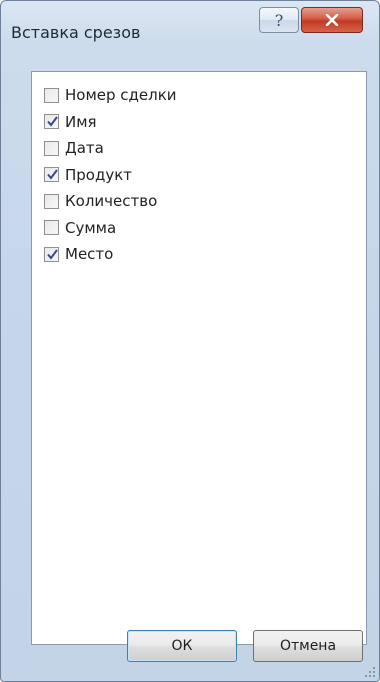 The height and width of the screenshot is (682, 380). Describe the element at coordinates (110, 148) in the screenshot. I see `list-item: Дата` at that location.